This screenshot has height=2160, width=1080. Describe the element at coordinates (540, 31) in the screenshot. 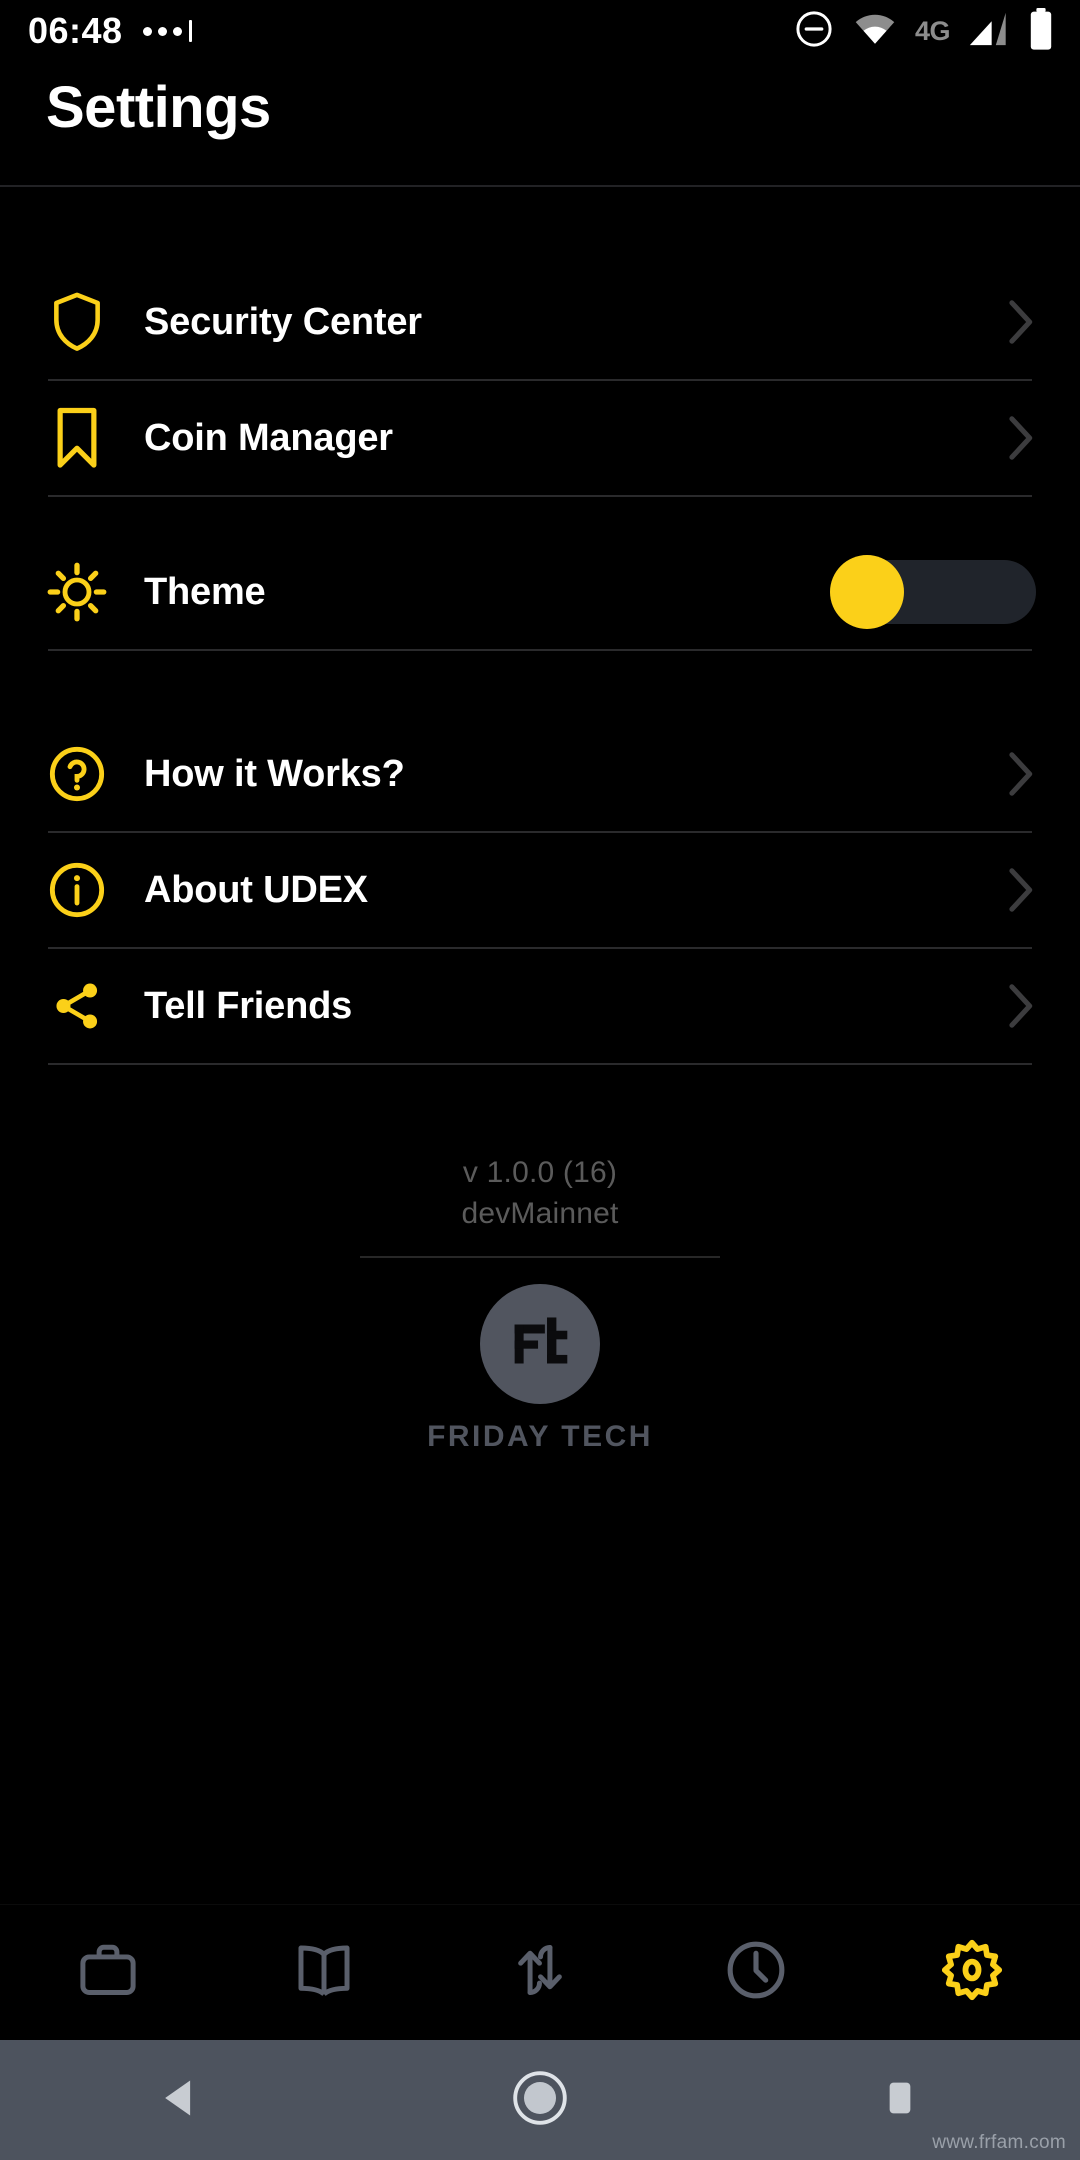

I see `status-bar: 06:48 4G` at that location.